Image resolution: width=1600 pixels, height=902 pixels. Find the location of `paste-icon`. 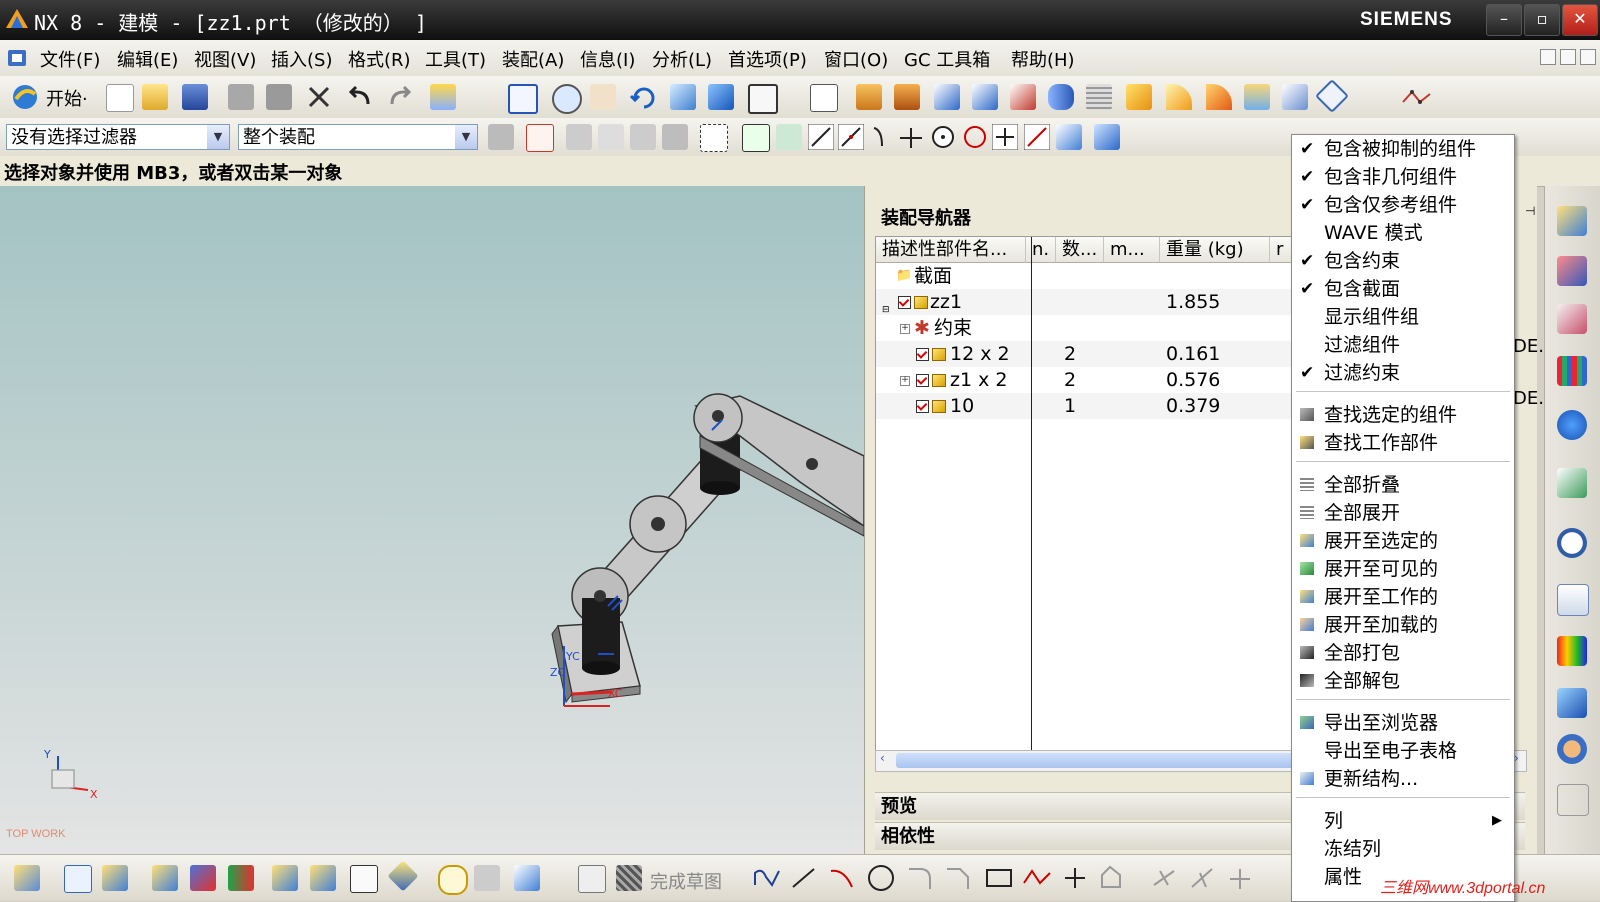

paste-icon is located at coordinates (279, 97).